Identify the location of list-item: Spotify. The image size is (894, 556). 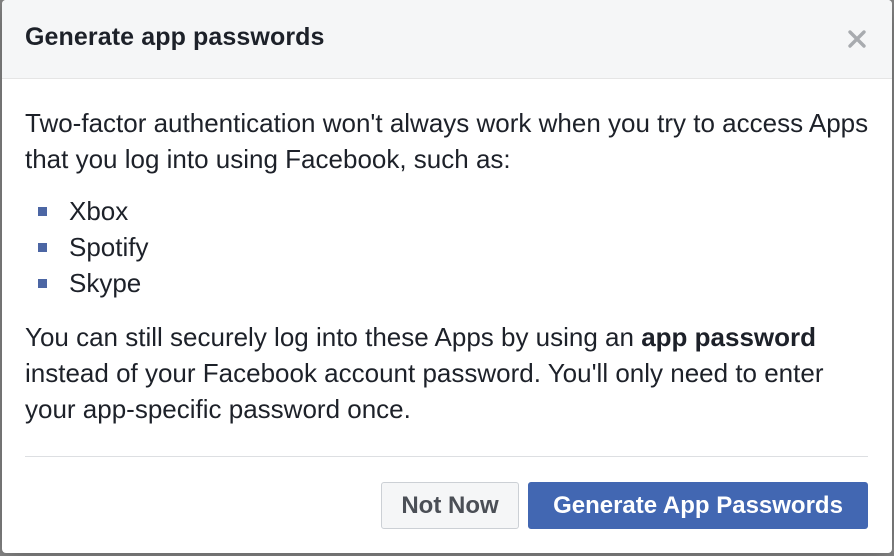
(447, 247).